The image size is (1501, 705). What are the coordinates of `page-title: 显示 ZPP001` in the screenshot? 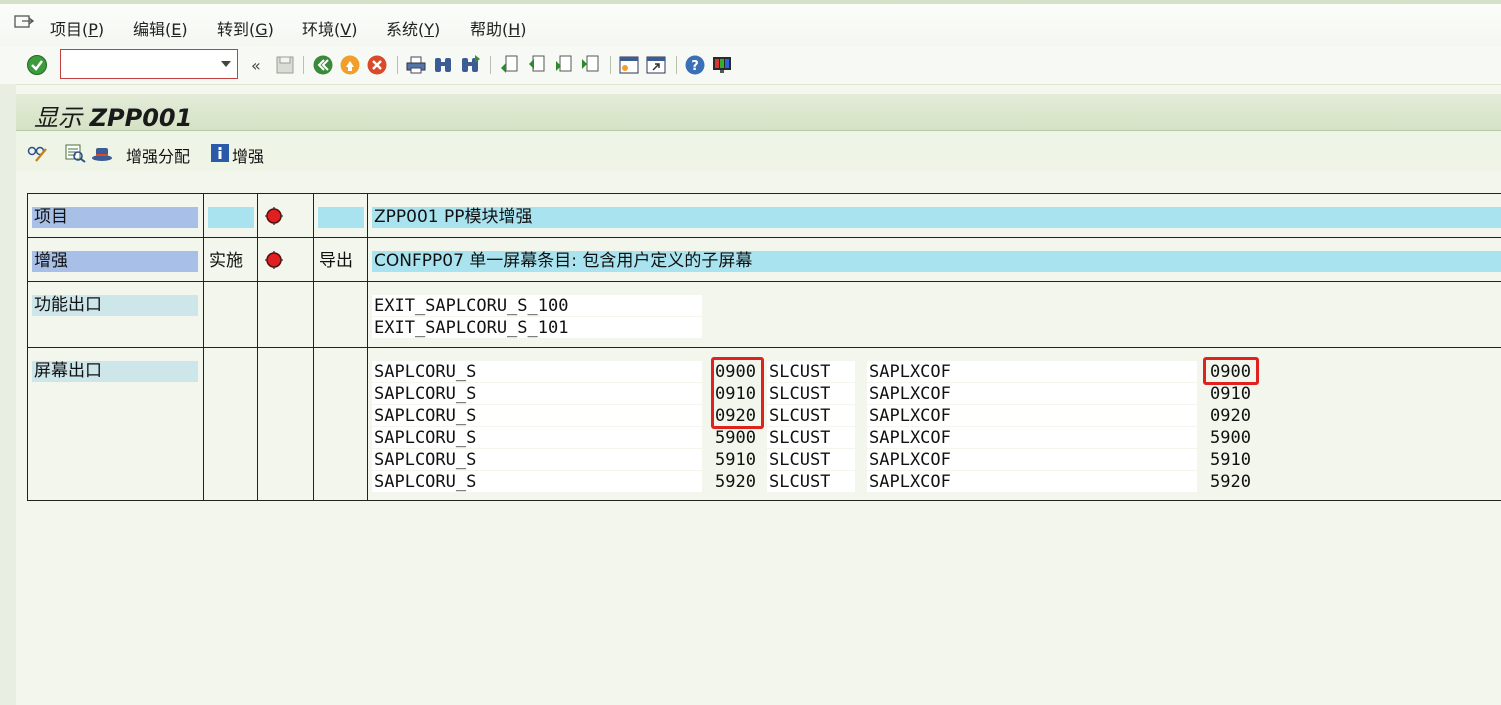 It's located at (113, 118).